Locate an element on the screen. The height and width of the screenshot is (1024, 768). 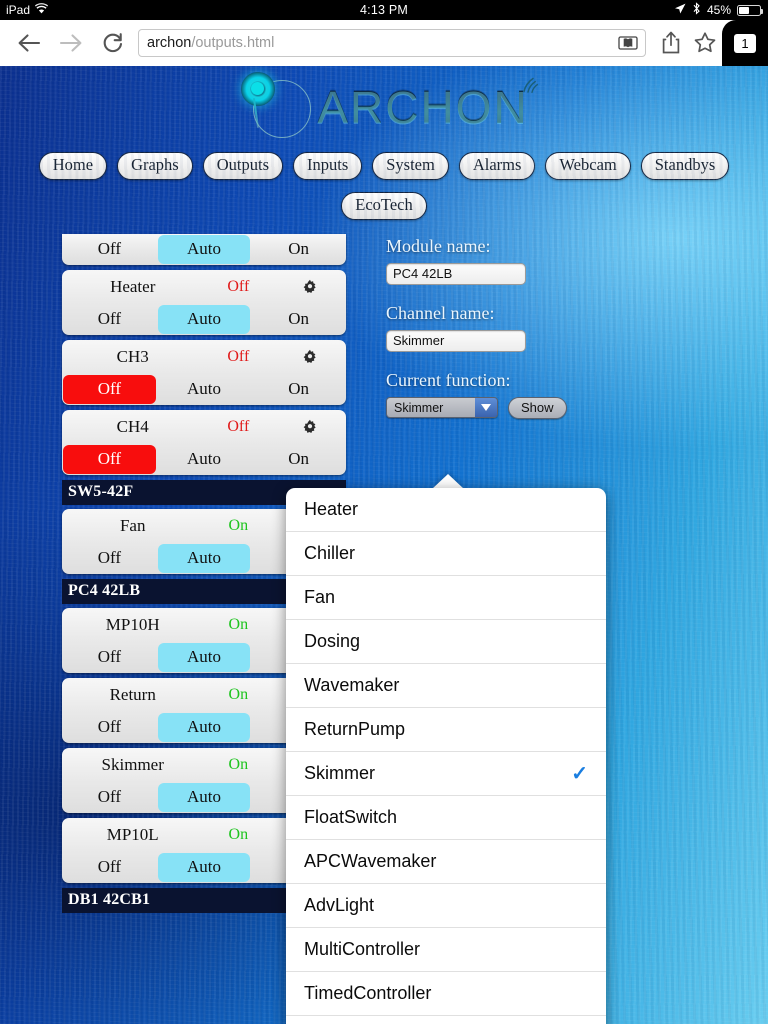
dropdown-option-apcwavemaker: APCWavemaker is located at coordinates (446, 862).